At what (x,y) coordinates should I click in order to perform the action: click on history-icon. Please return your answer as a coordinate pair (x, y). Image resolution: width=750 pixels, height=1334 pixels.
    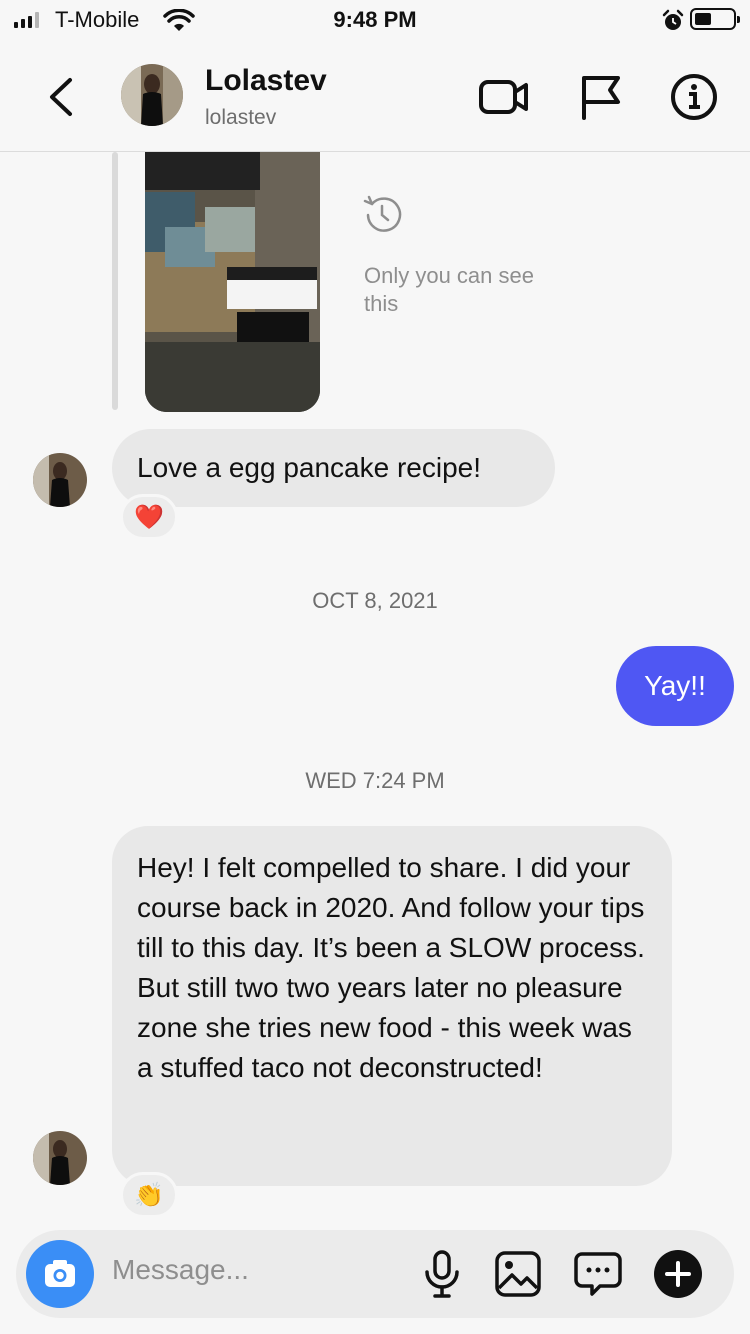
    Looking at the image, I should click on (382, 213).